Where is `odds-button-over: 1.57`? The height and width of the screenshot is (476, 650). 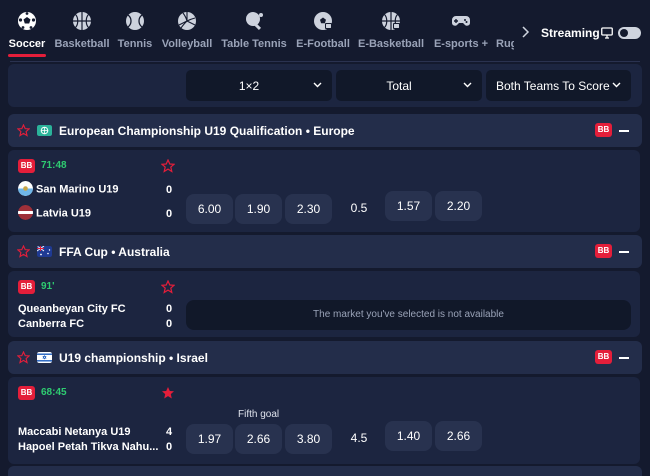
odds-button-over: 1.57 is located at coordinates (408, 206).